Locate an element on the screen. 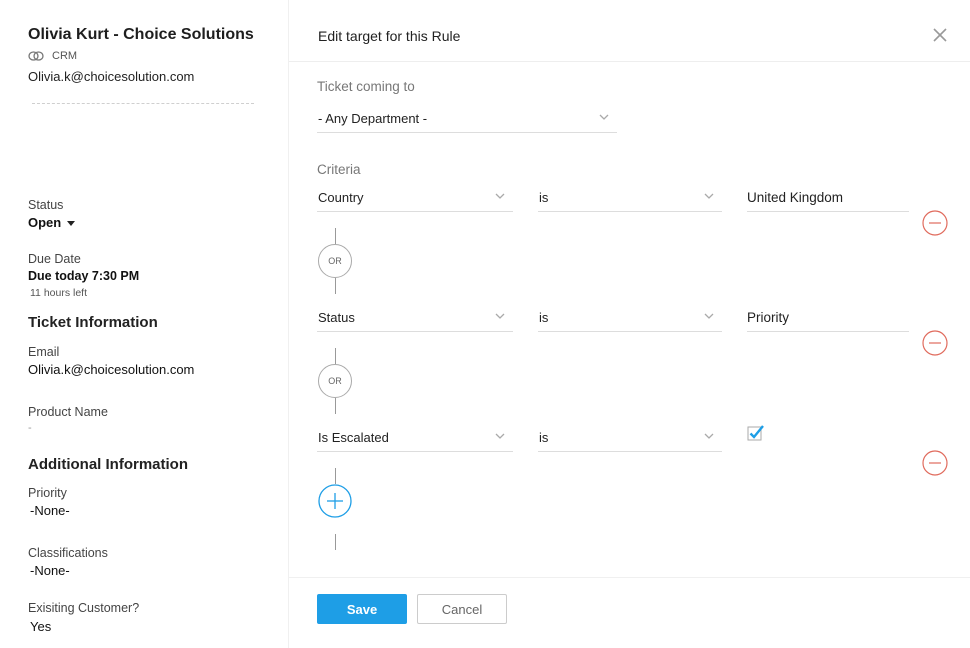 This screenshot has width=970, height=648. contact-email: Olivia.k@choicesolution.com is located at coordinates (111, 76).